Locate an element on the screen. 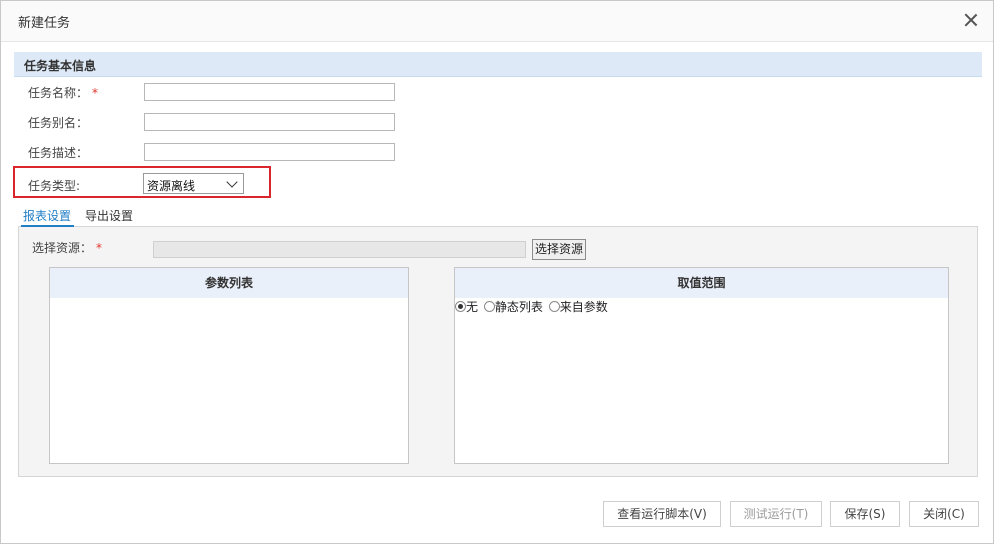  parameter-list-grid: 参数列表 is located at coordinates (229, 365).